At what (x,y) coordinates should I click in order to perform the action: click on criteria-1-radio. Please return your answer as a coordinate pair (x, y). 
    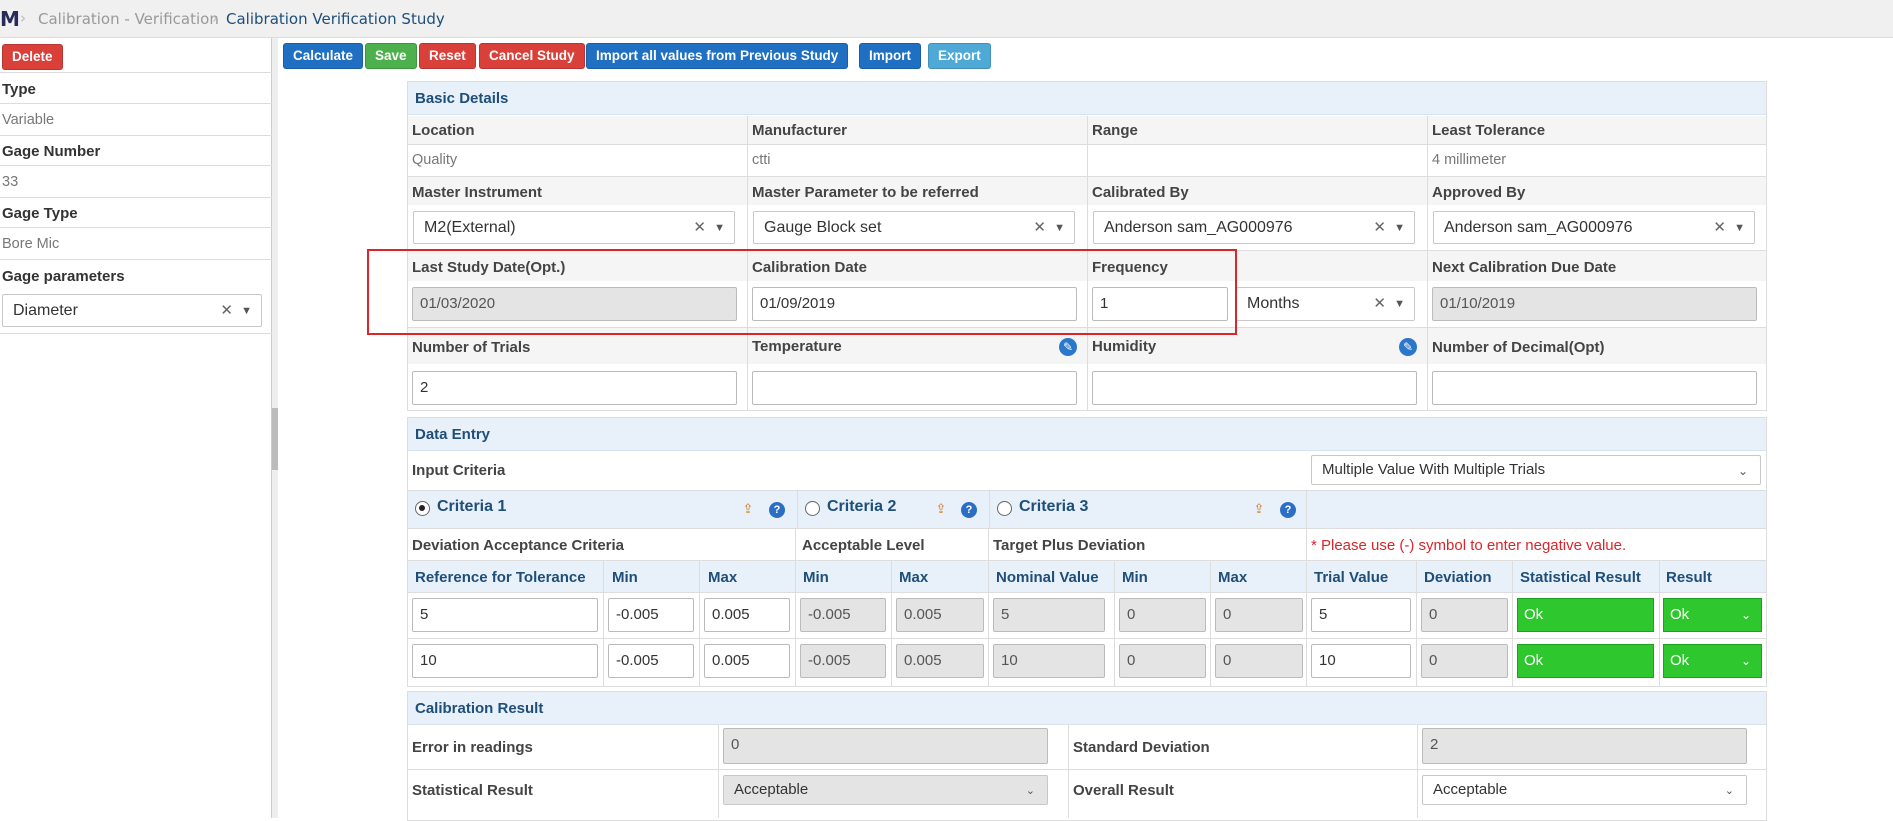
    Looking at the image, I should click on (422, 508).